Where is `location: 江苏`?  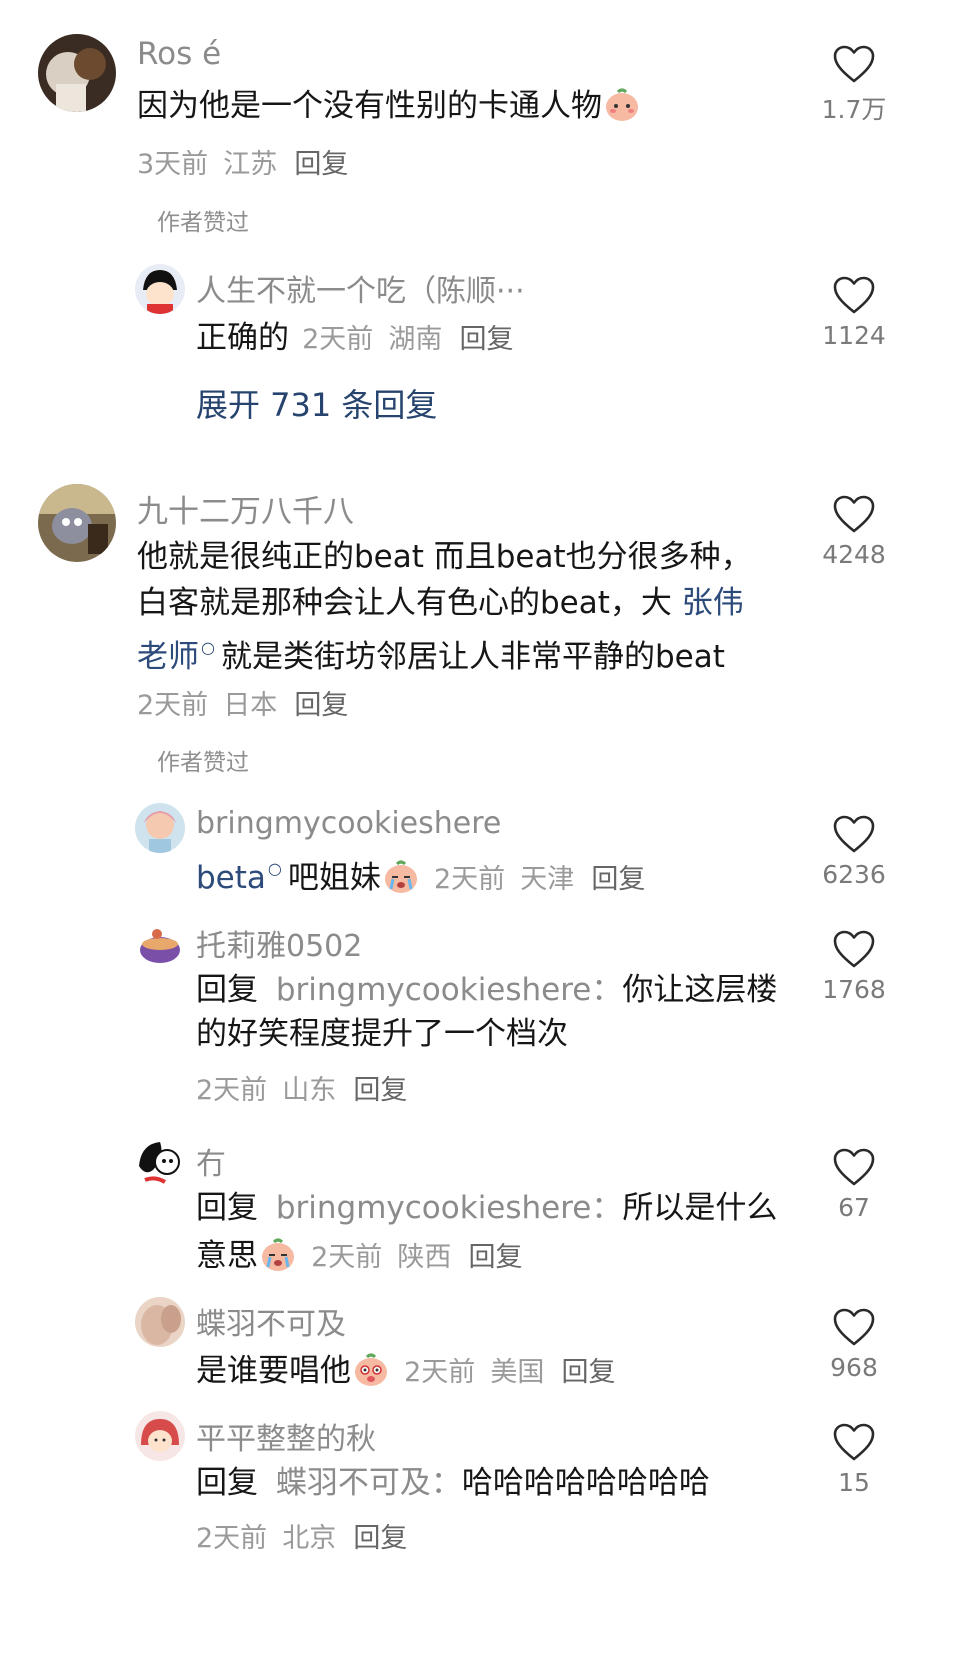
location: 江苏 is located at coordinates (250, 164).